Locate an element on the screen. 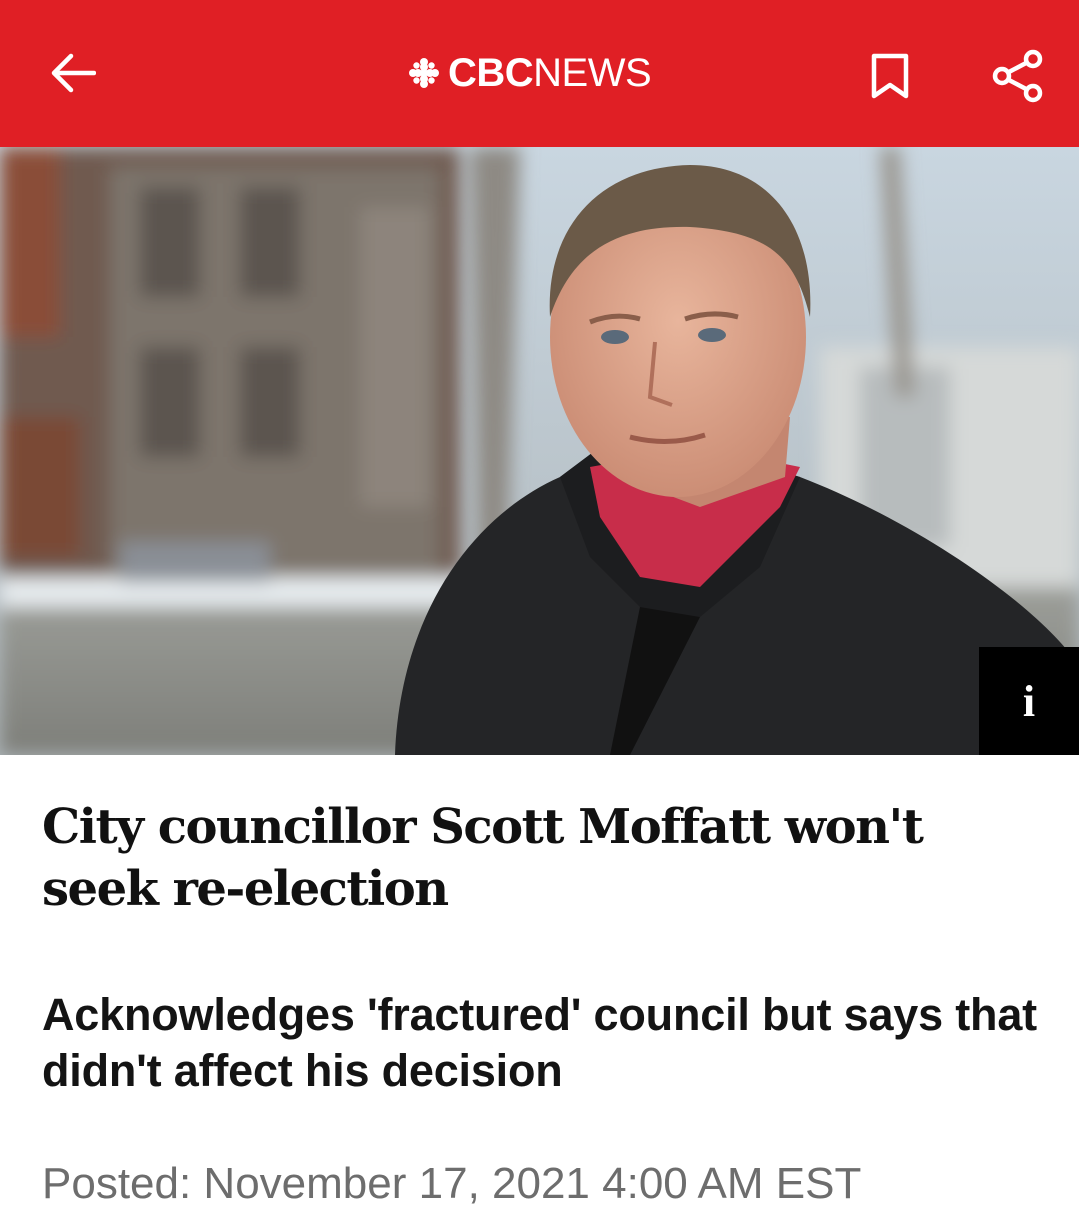 This screenshot has width=1079, height=1212. share-icon is located at coordinates (1017, 76).